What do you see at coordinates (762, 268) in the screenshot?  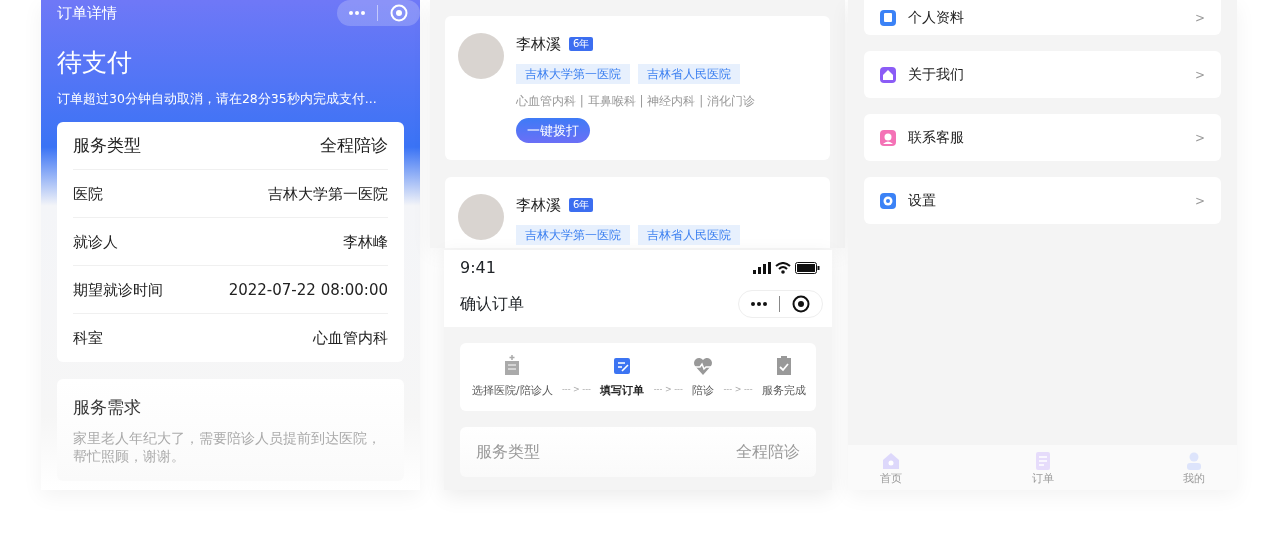 I see `signal-icon` at bounding box center [762, 268].